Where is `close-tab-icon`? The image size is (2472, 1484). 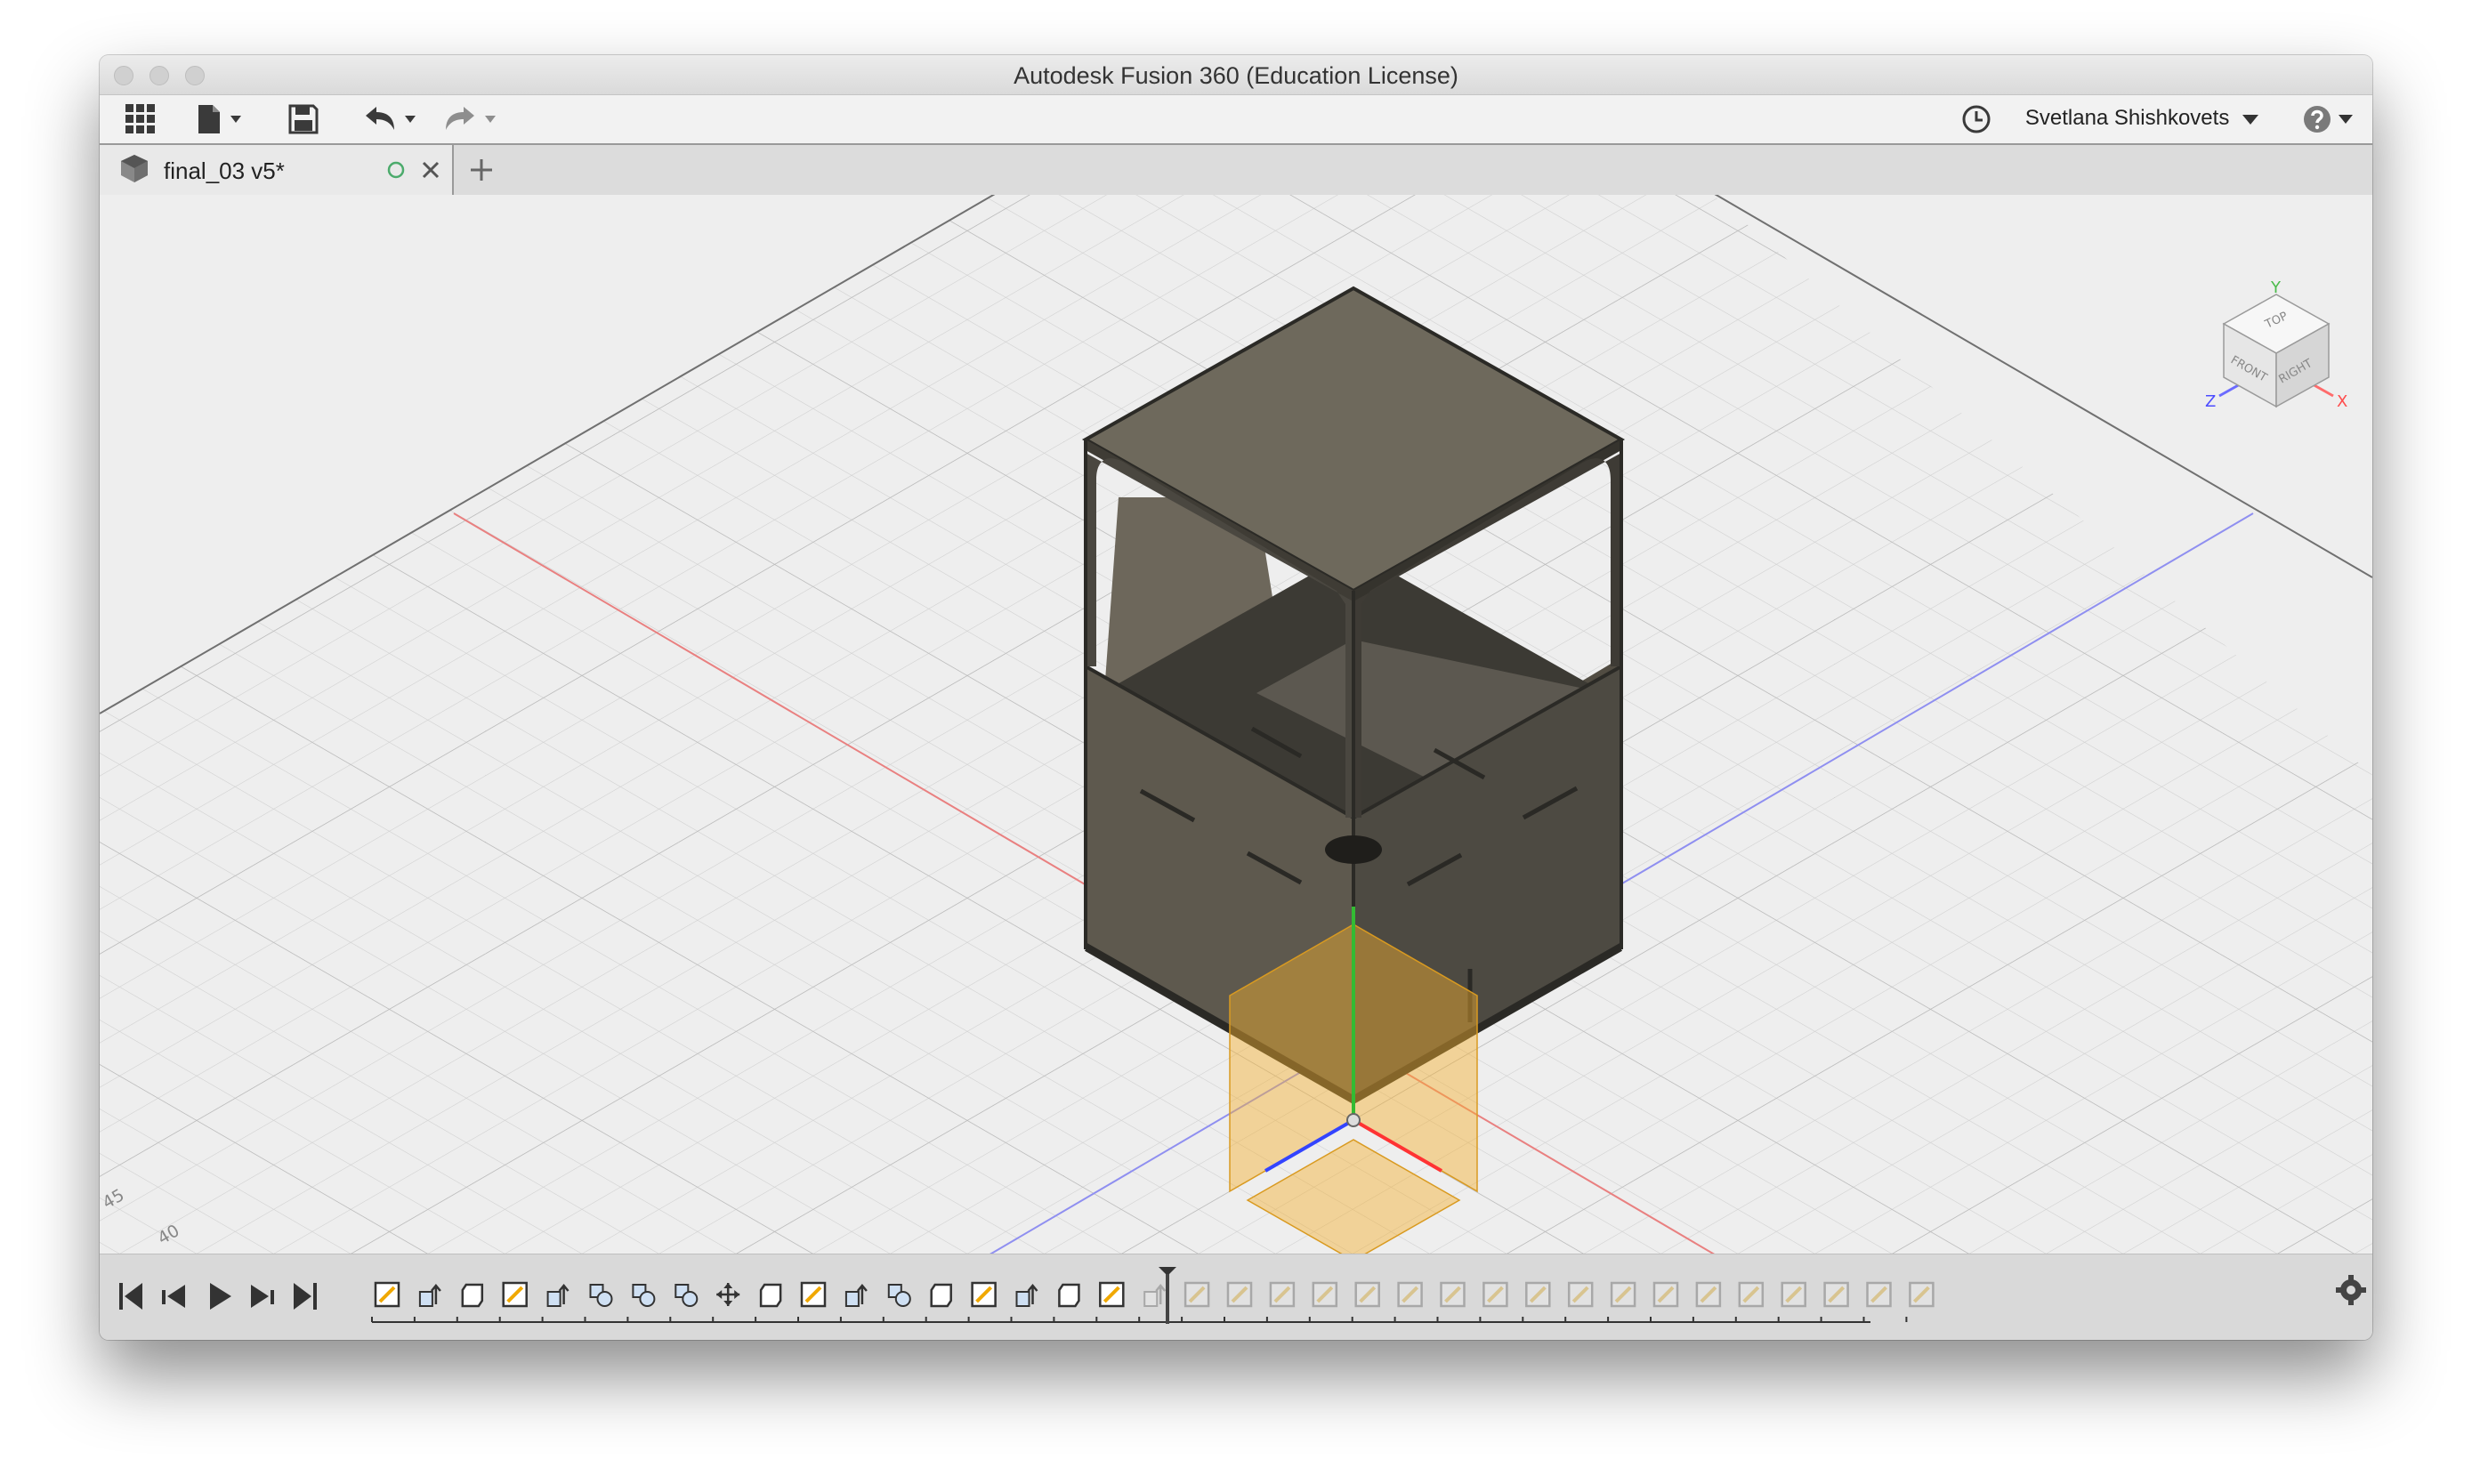
close-tab-icon is located at coordinates (431, 170).